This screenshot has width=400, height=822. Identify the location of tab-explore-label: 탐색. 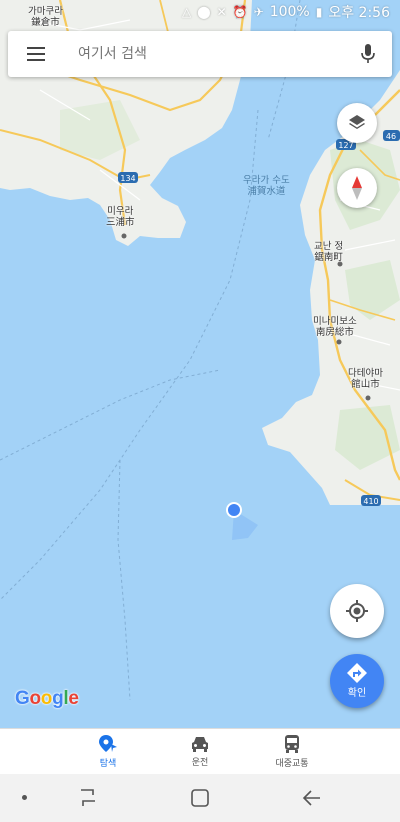
(108, 764).